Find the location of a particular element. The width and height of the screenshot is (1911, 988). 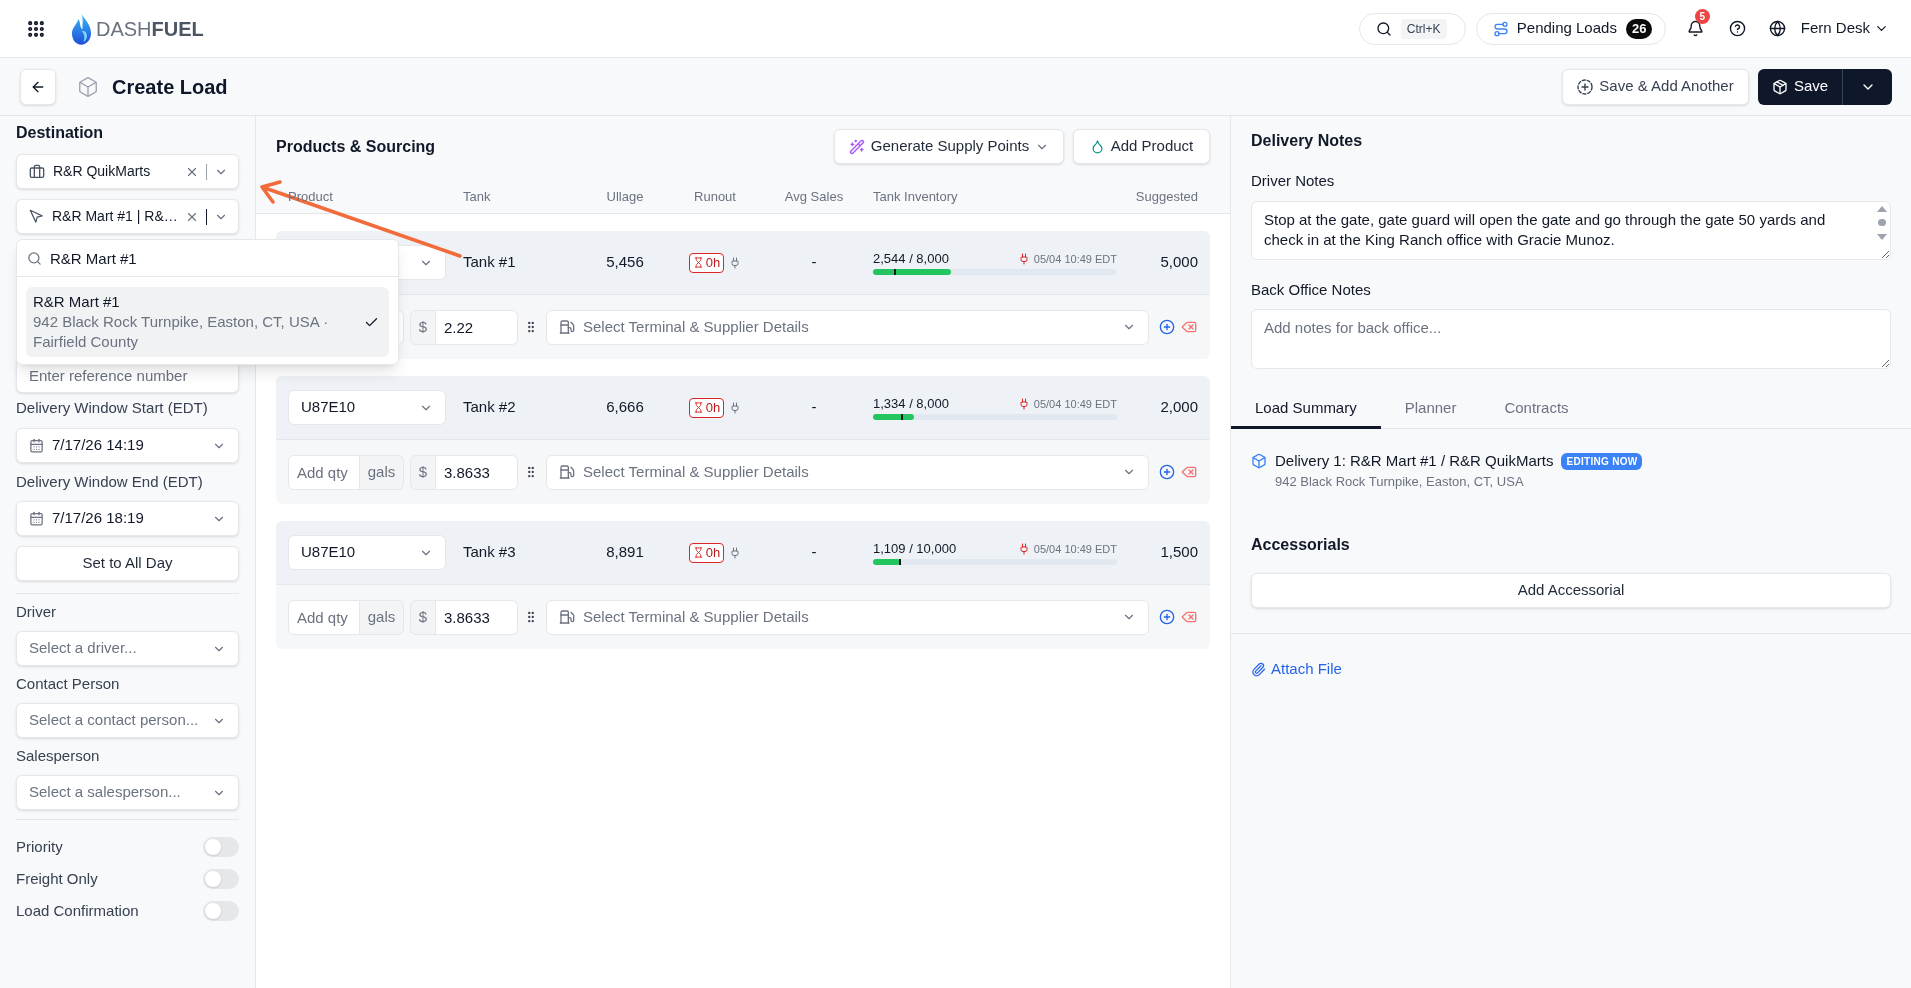

search-field: R&R Mart #1 is located at coordinates (219, 258).